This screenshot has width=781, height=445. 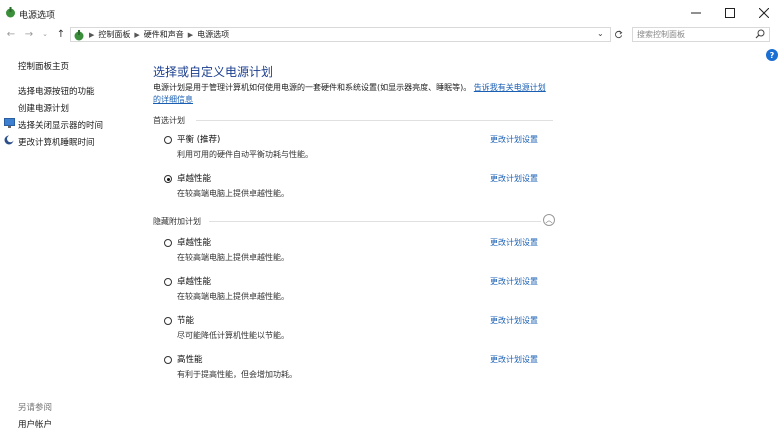 What do you see at coordinates (168, 179) in the screenshot?
I see `plan-radio-ultimate` at bounding box center [168, 179].